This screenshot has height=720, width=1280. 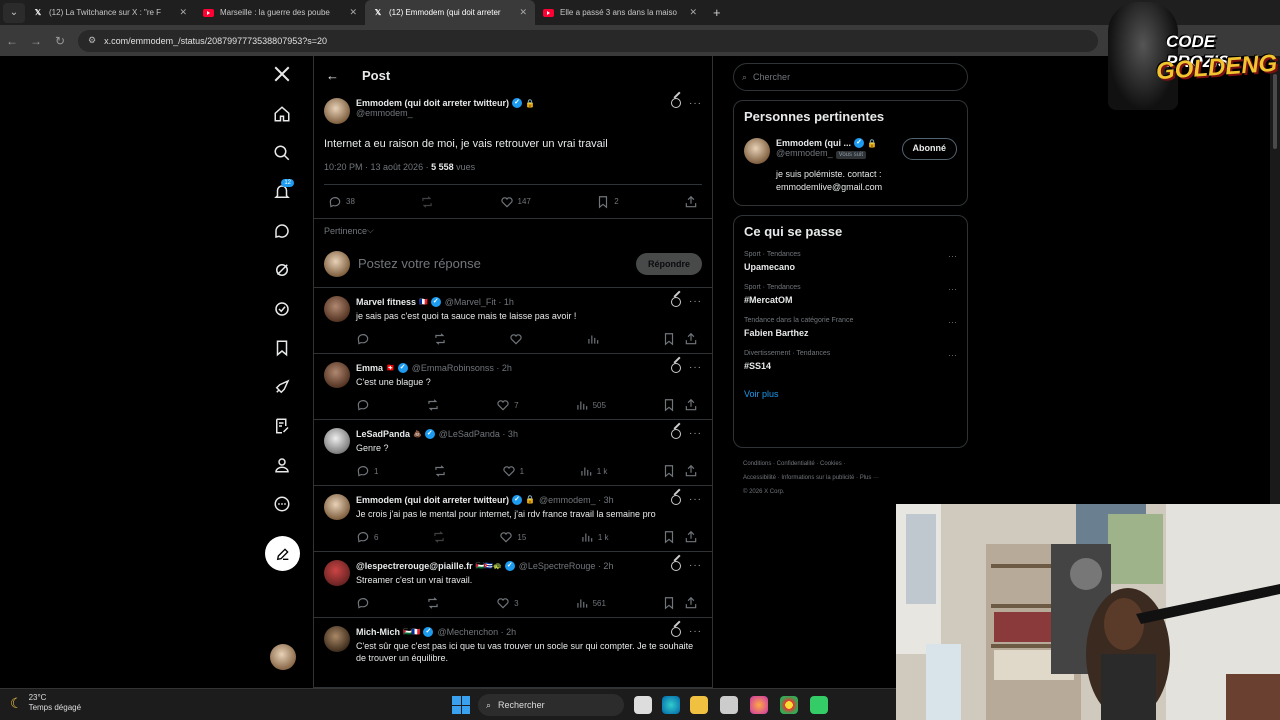 I want to click on browser-tab: 𝕏 (12) La Twitchance sur X : "re F ✕, so click(x=110, y=12).